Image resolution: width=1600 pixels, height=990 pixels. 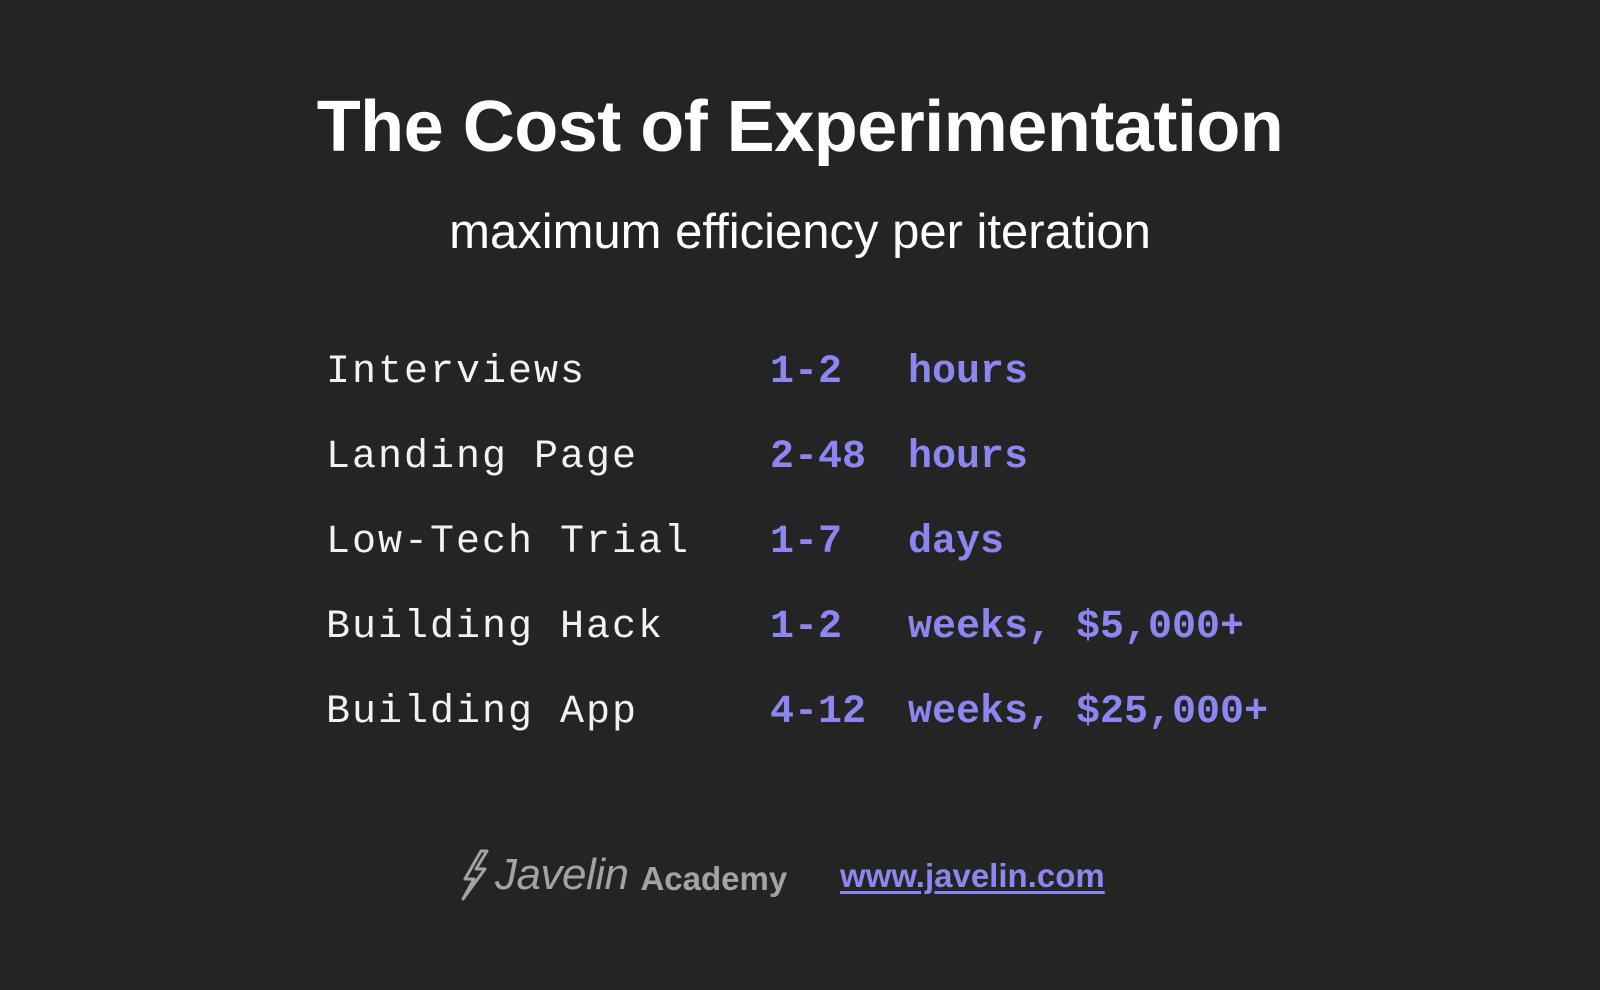 What do you see at coordinates (562, 874) in the screenshot?
I see `logo-wordmark: Javelin` at bounding box center [562, 874].